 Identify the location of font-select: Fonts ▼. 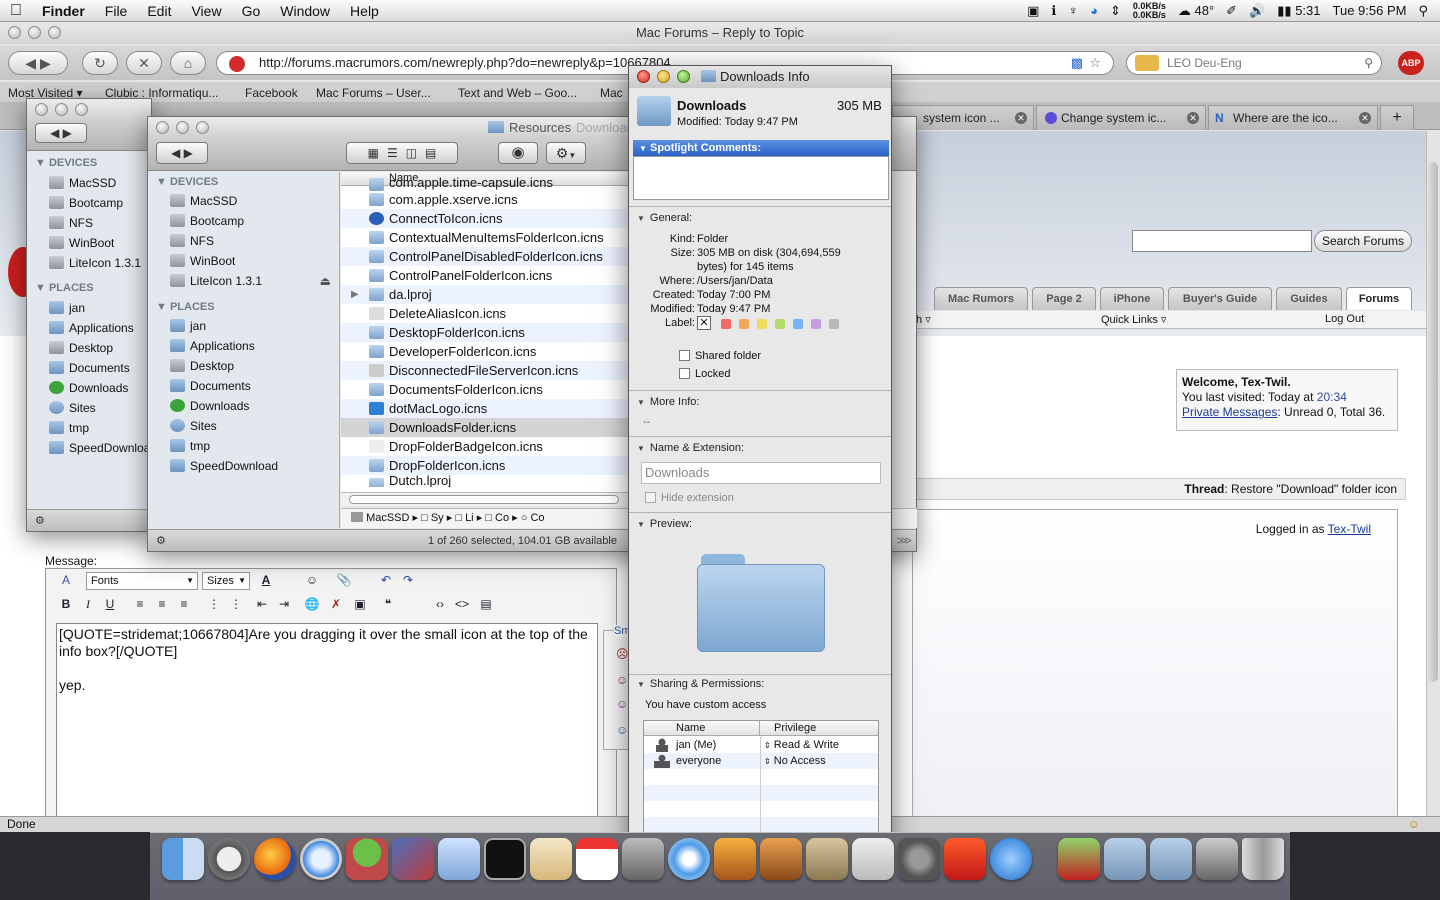
(142, 581).